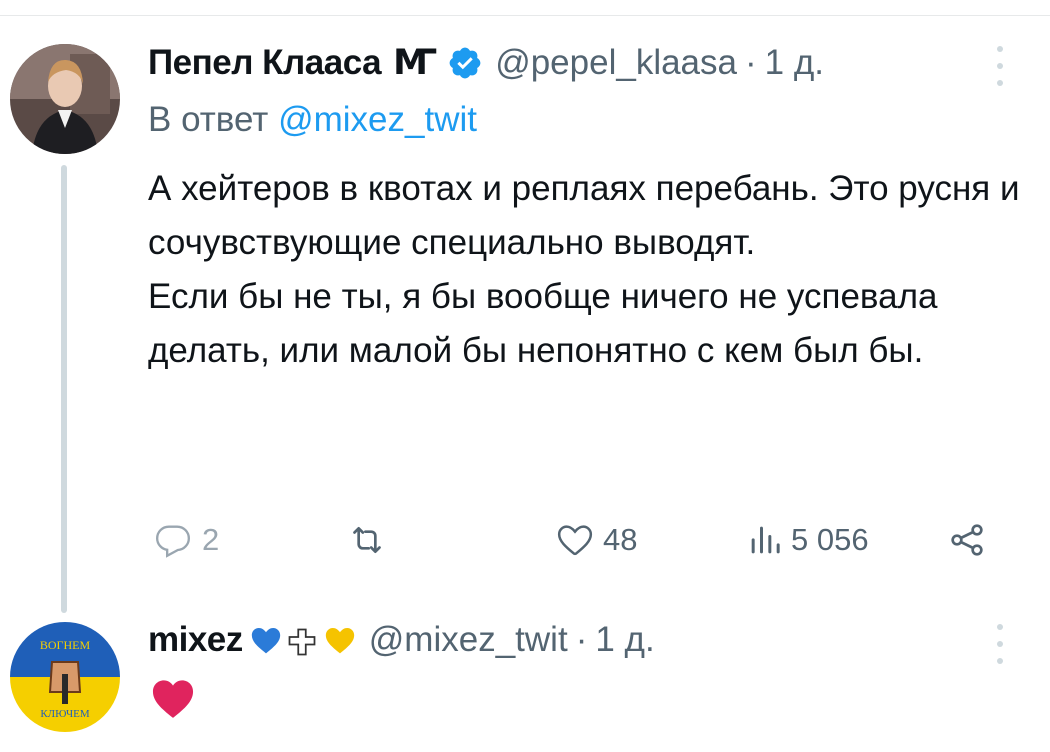 Image resolution: width=1050 pixels, height=752 pixels. I want to click on heart-icon, so click(575, 540).